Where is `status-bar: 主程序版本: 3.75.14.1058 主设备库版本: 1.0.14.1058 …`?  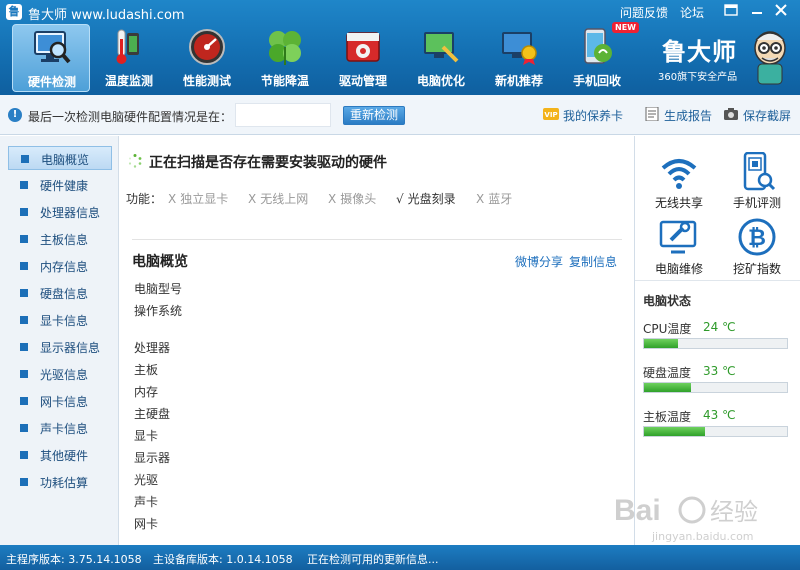
status-bar: 主程序版本: 3.75.14.1058 主设备库版本: 1.0.14.1058 … is located at coordinates (400, 557).